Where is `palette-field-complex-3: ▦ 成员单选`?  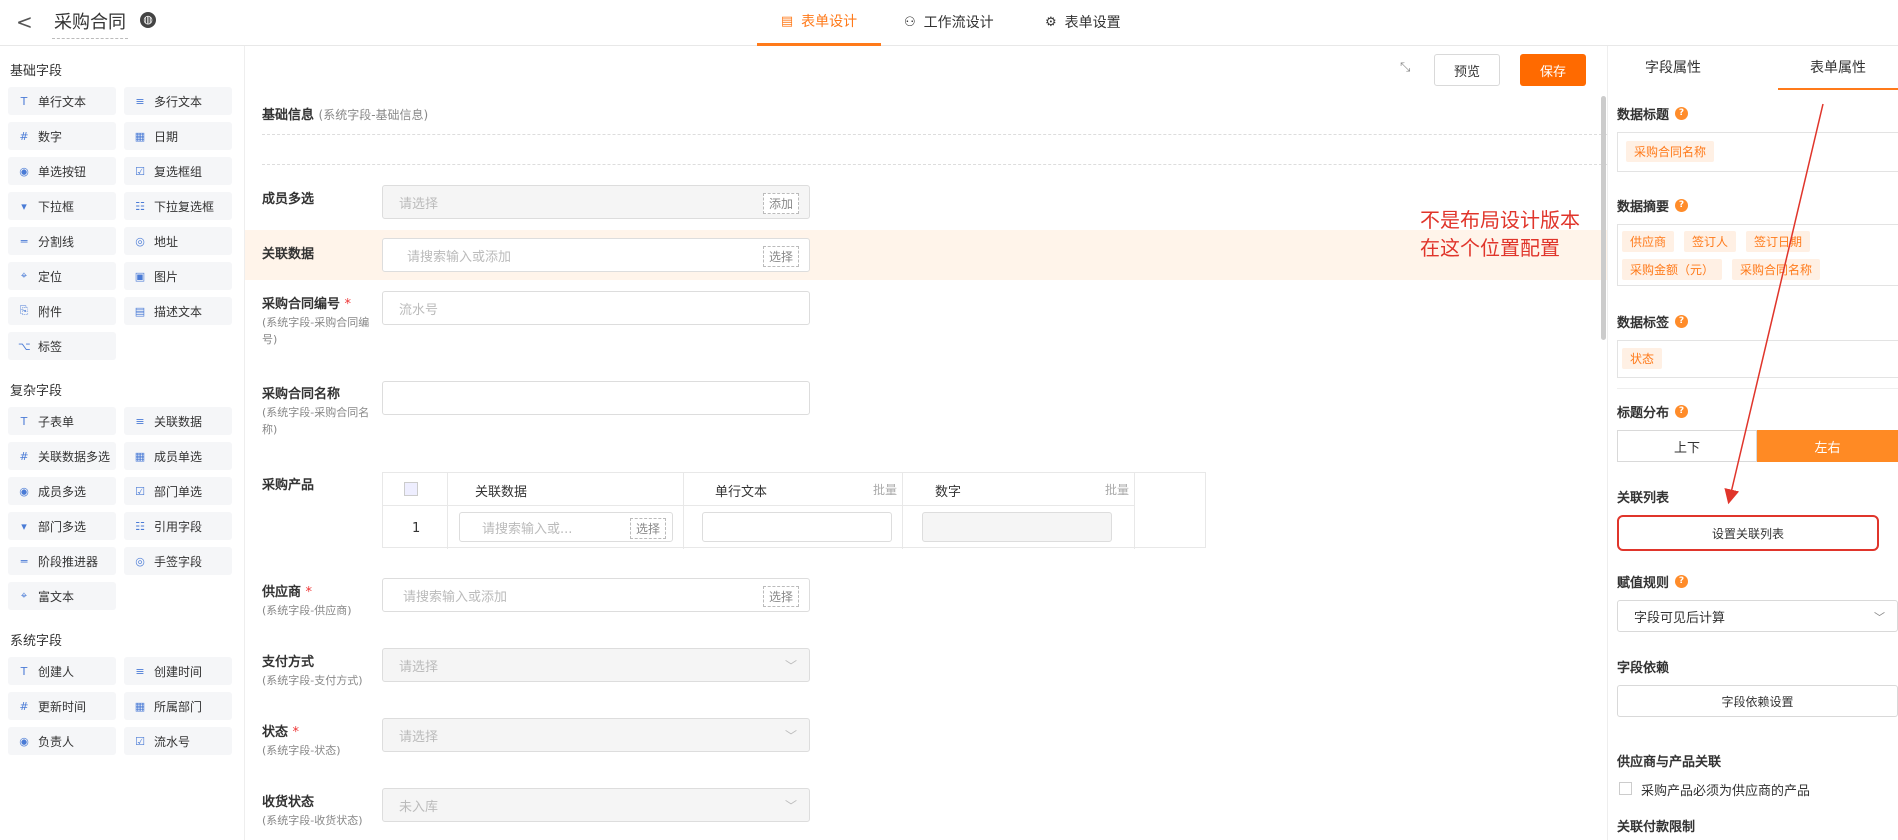
palette-field-complex-3: ▦ 成员单选 is located at coordinates (178, 456).